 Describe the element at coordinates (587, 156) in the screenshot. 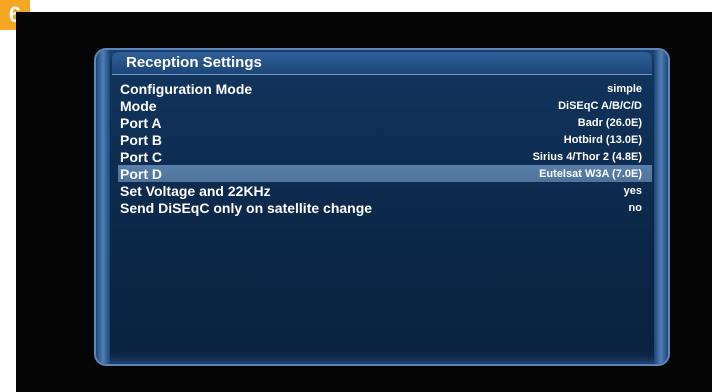

I see `setting-value: Sirius 4/Thor 2 (4.8E)` at that location.